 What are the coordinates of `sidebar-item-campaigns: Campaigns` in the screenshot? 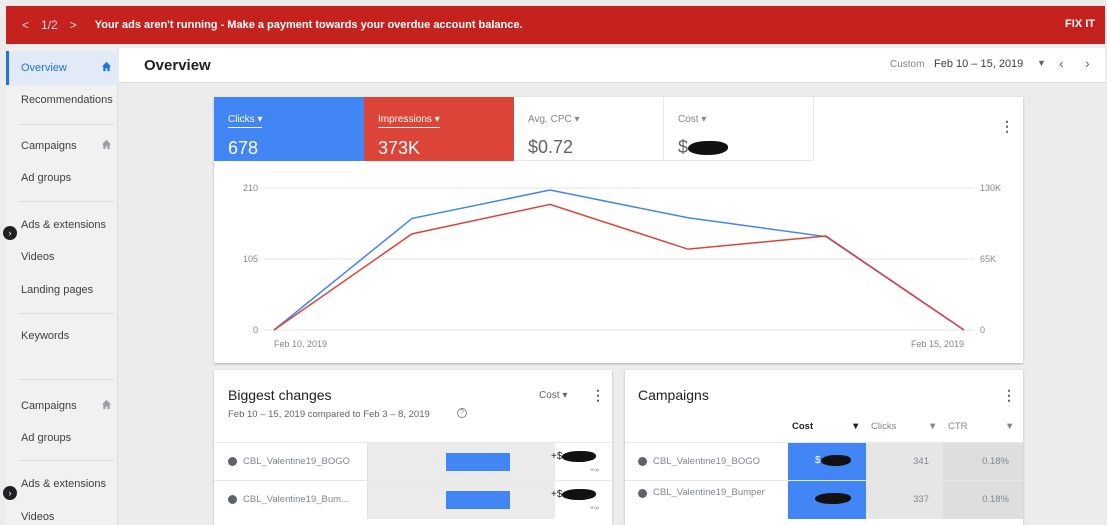 It's located at (62, 146).